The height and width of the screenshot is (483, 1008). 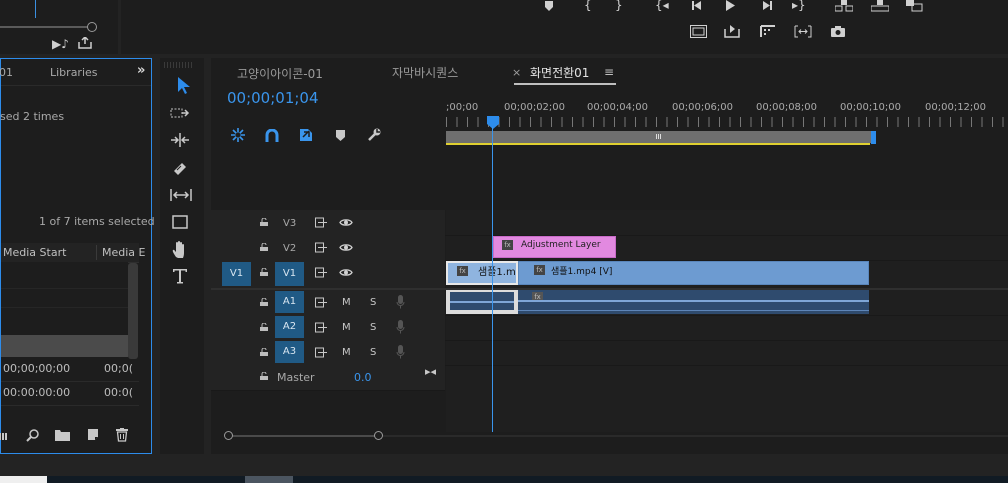 I want to click on source-zoom-bar, so click(x=45, y=27).